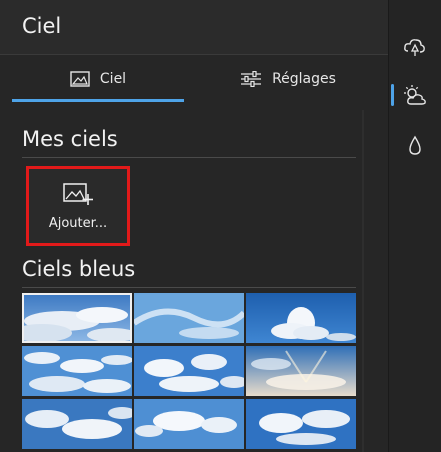 This screenshot has width=441, height=452. Describe the element at coordinates (113, 79) in the screenshot. I see `tab-sky-label: Ciel` at that location.